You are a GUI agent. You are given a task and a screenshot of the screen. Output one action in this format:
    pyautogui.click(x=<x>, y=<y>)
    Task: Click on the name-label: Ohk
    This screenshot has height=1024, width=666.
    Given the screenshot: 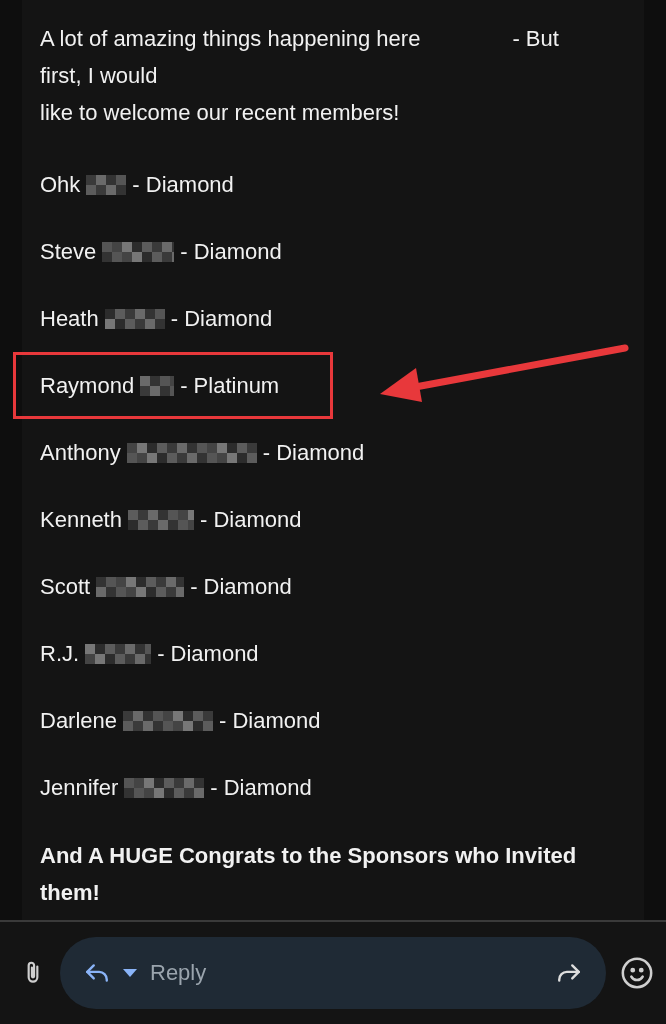 What is the action you would take?
    pyautogui.click(x=60, y=184)
    